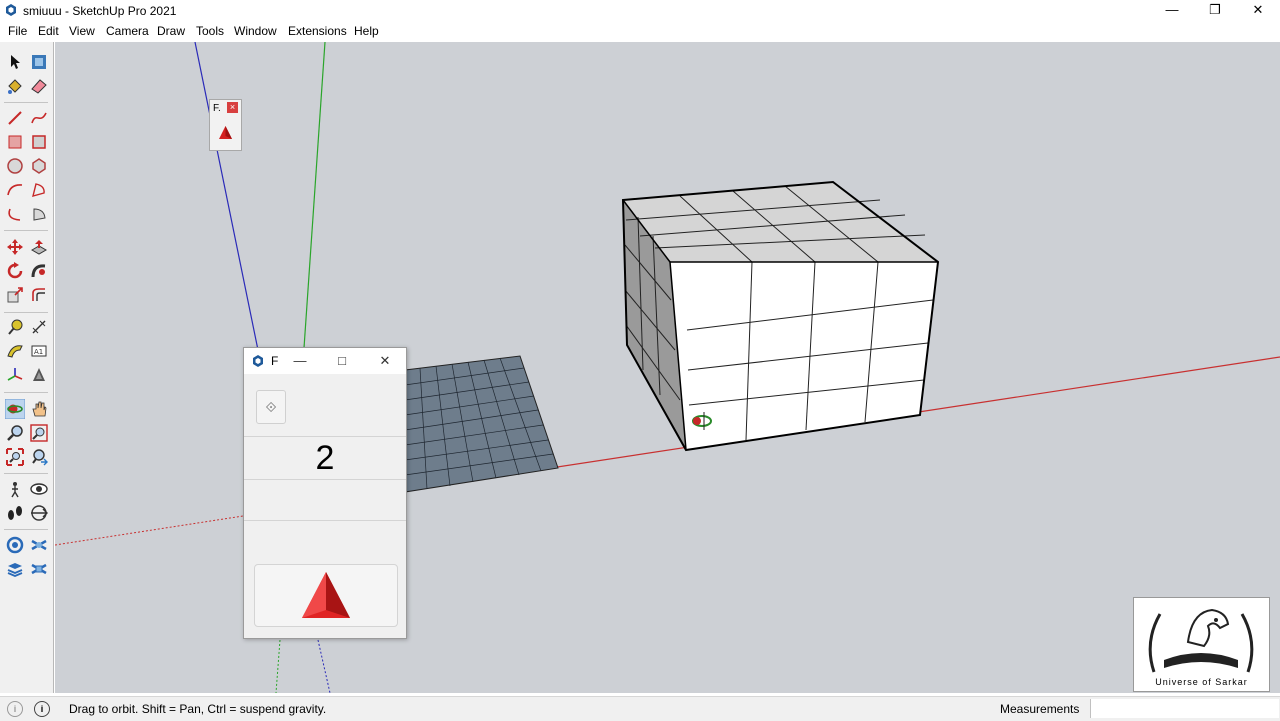 Image resolution: width=1280 pixels, height=721 pixels. Describe the element at coordinates (82, 31) in the screenshot. I see `menu-view: View` at that location.